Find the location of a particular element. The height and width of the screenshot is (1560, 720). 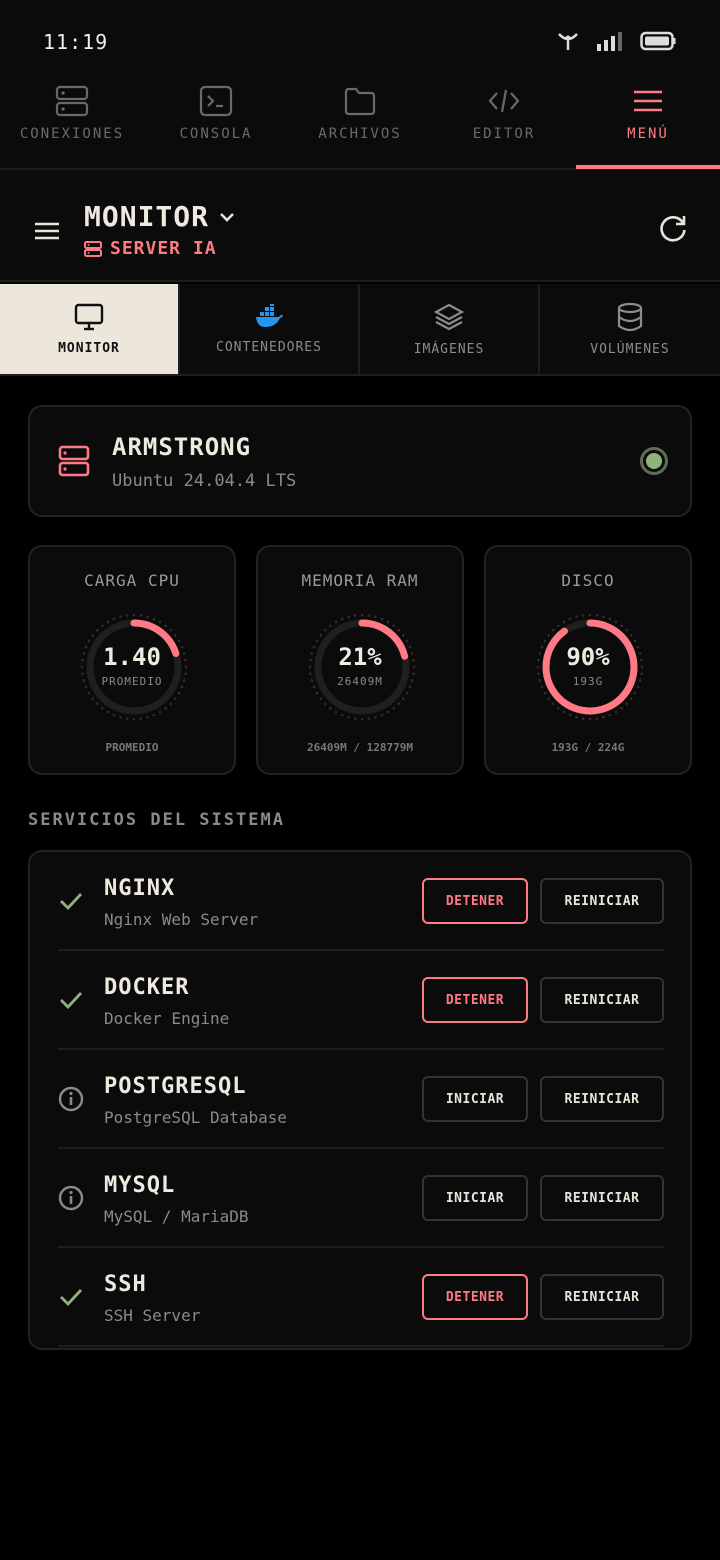

status-bar: 11:19 is located at coordinates (360, 40).